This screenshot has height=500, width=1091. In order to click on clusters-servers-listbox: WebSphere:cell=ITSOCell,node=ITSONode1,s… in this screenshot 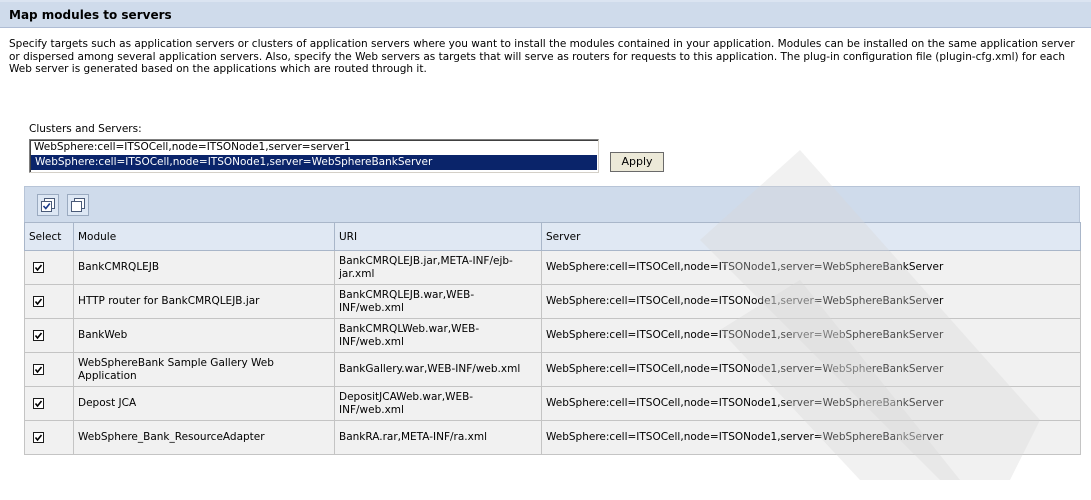, I will do `click(314, 156)`.